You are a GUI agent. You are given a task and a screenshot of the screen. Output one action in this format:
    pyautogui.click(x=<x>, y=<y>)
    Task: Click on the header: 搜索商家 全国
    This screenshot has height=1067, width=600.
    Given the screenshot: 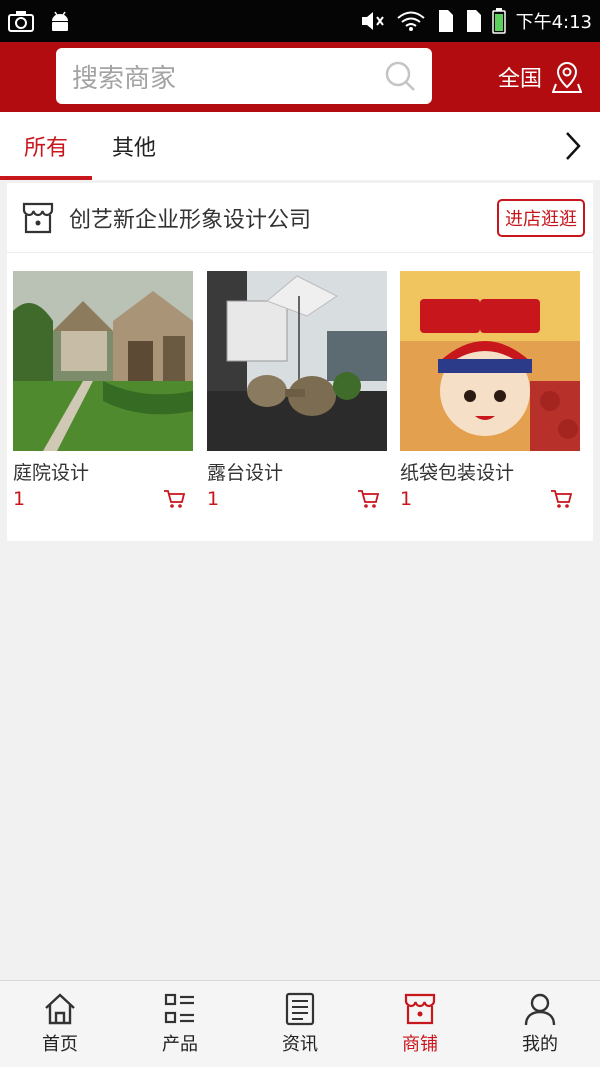 What is the action you would take?
    pyautogui.click(x=300, y=77)
    